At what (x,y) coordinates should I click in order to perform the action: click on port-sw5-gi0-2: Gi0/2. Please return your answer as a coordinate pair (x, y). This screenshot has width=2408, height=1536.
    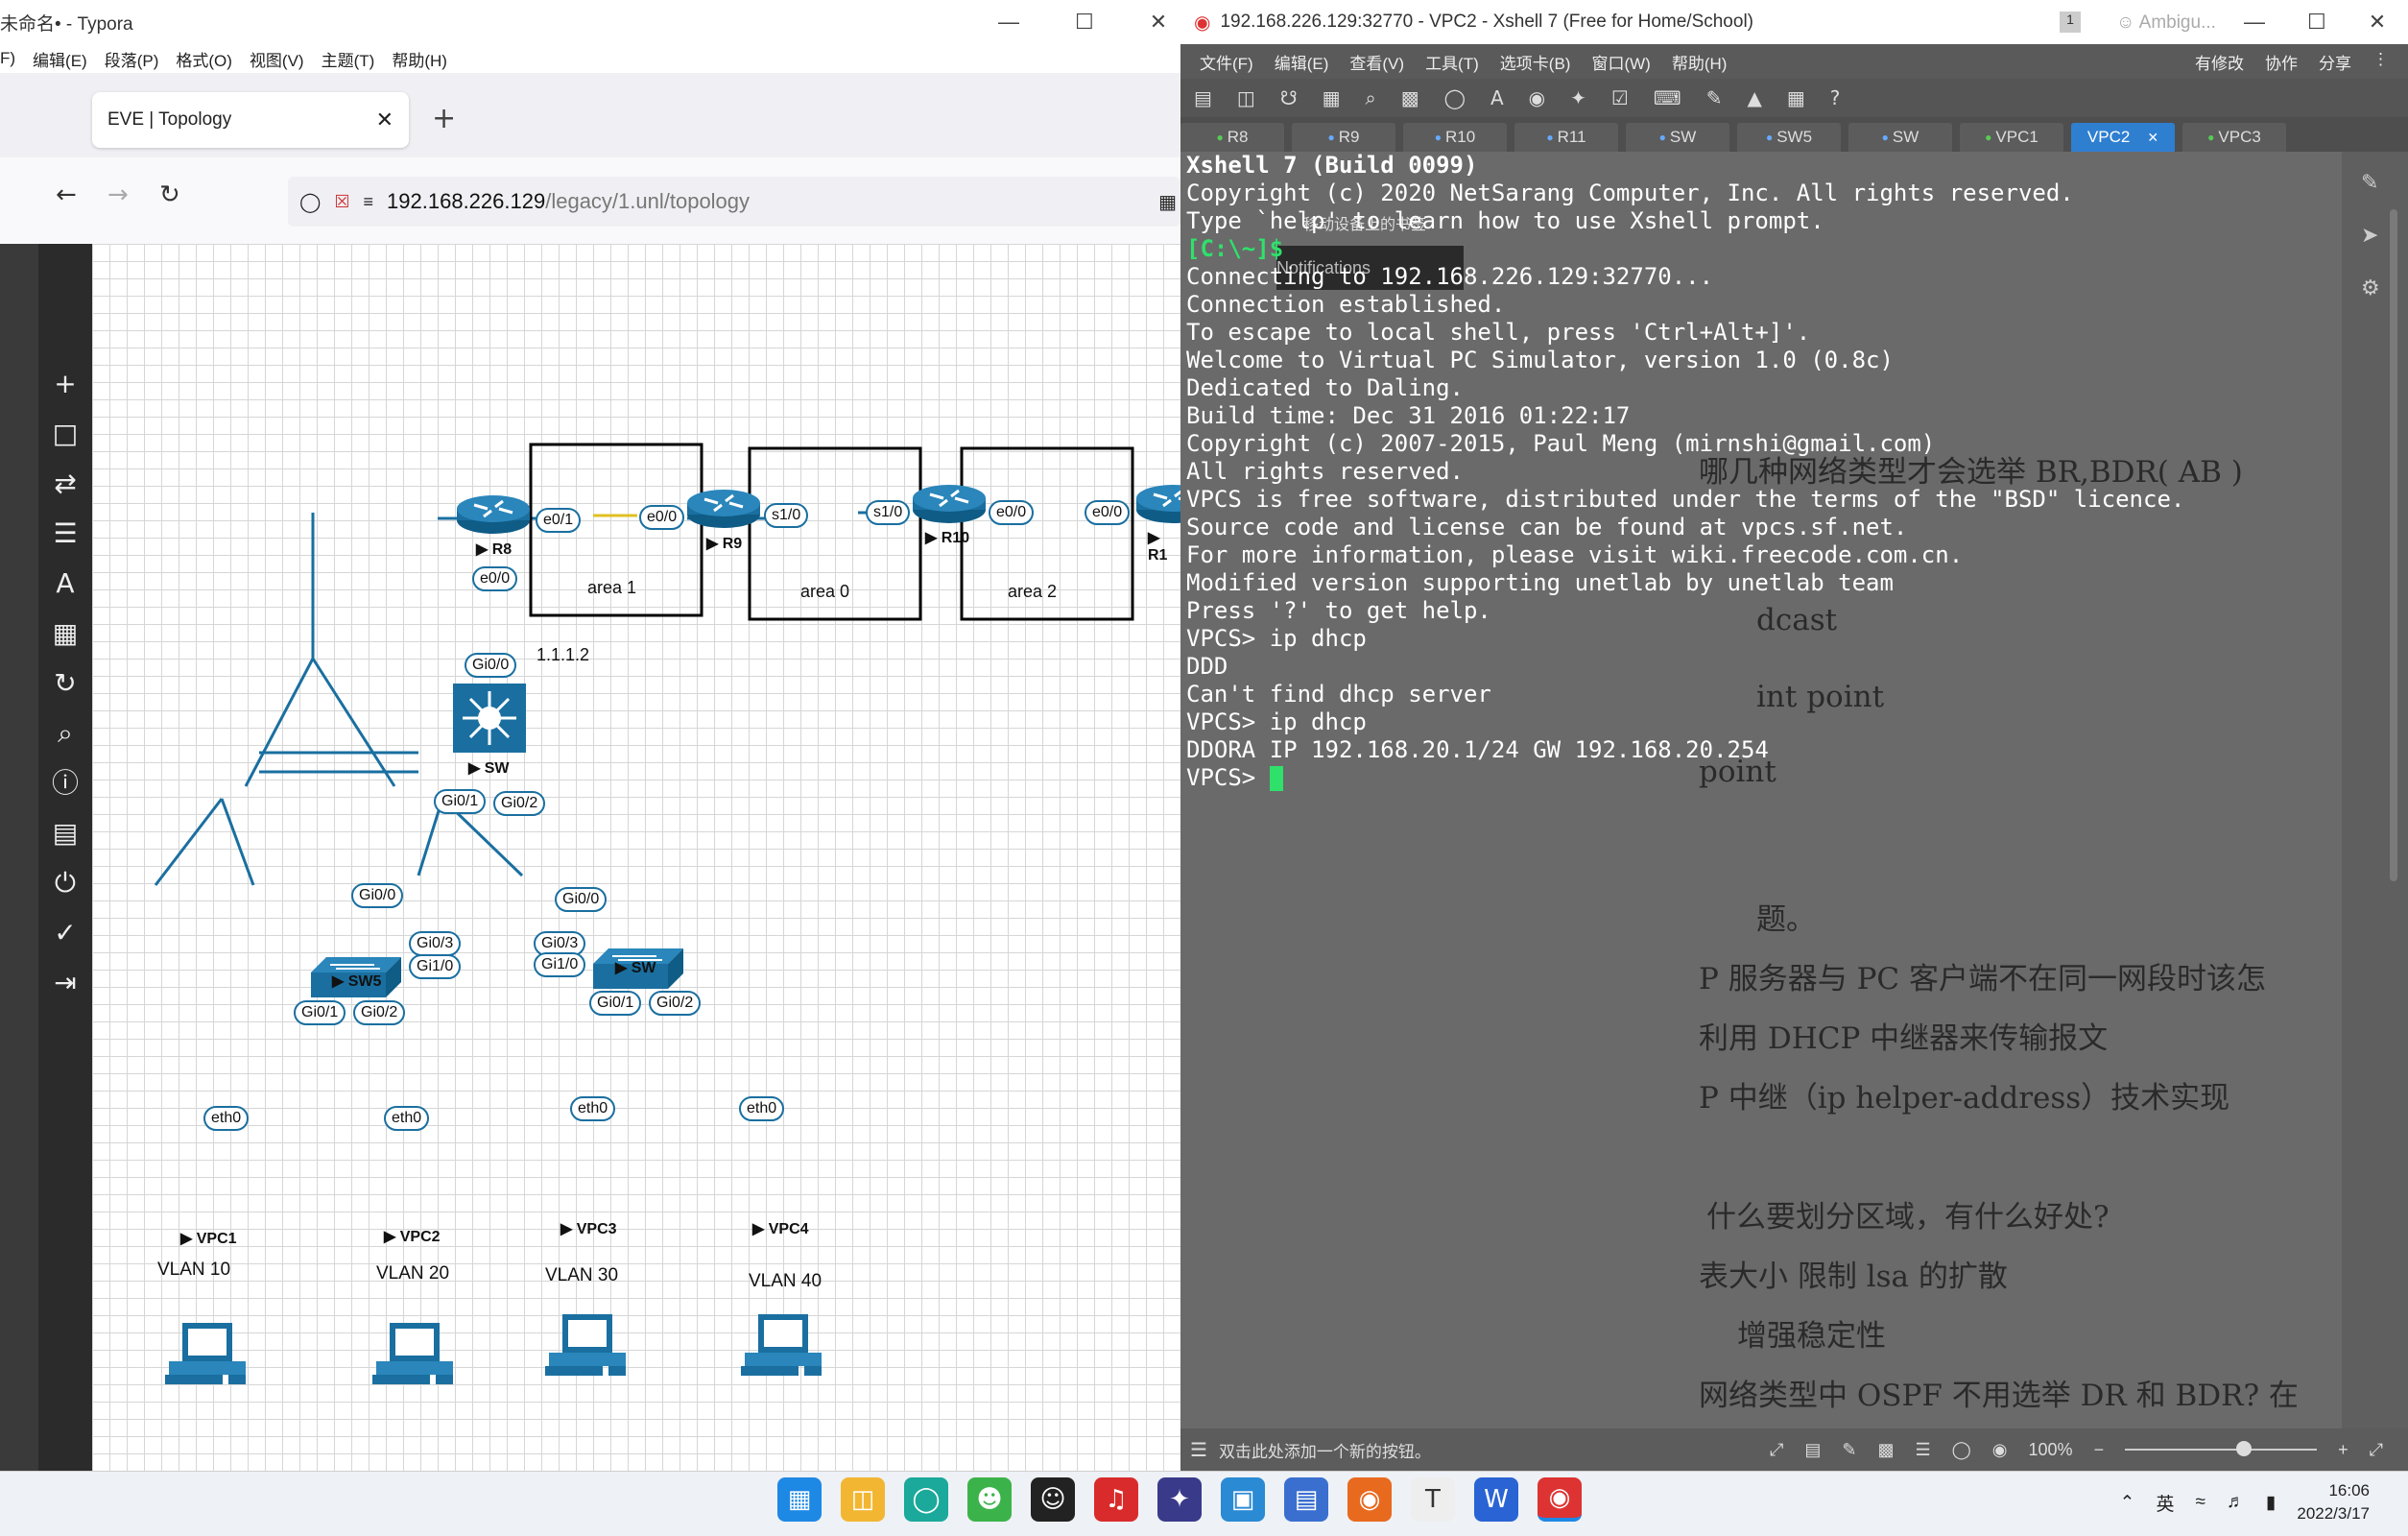
    Looking at the image, I should click on (379, 1012).